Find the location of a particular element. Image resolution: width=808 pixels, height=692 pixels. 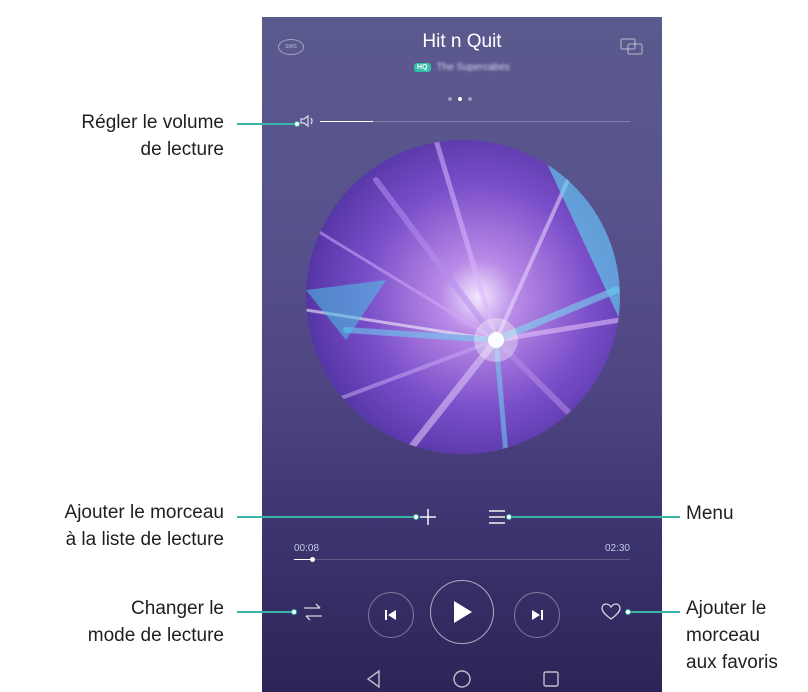

add-to-playlist-icon is located at coordinates (428, 517).